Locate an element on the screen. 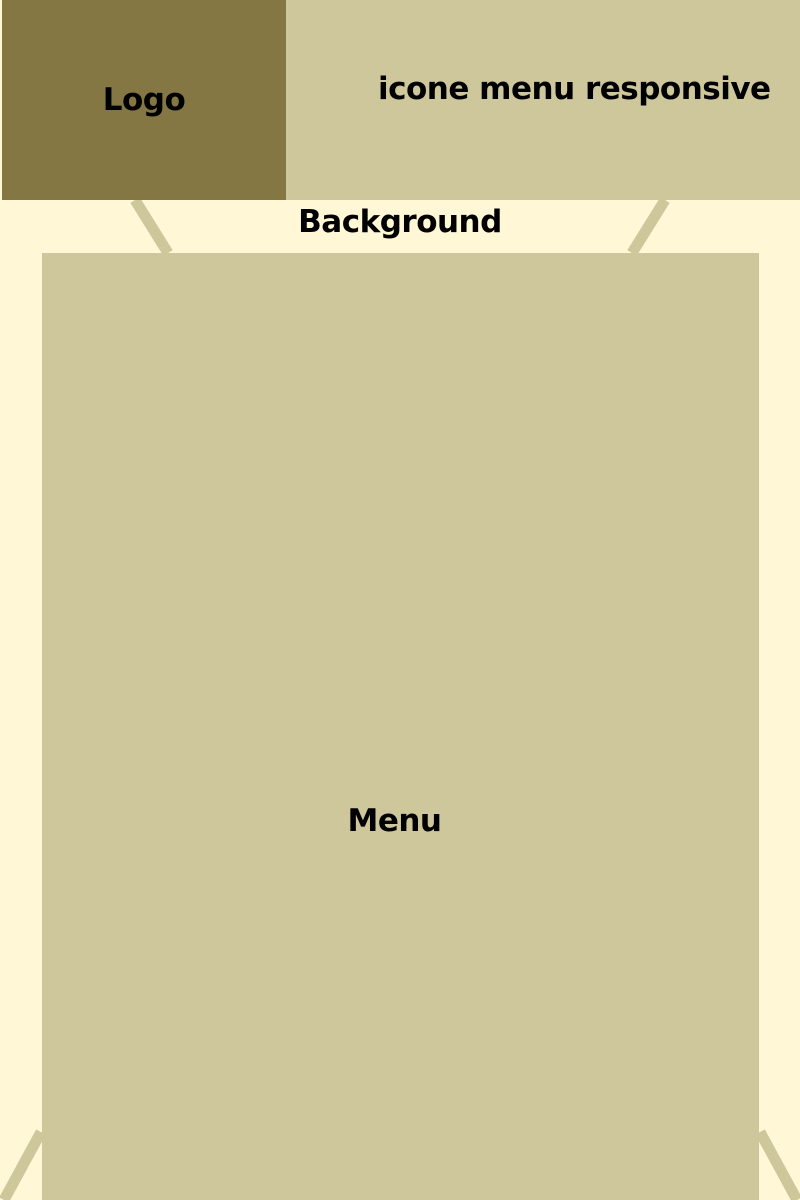 The width and height of the screenshot is (800, 1200). responsive-menu-icon-label: icone menu responsive is located at coordinates (574, 89).